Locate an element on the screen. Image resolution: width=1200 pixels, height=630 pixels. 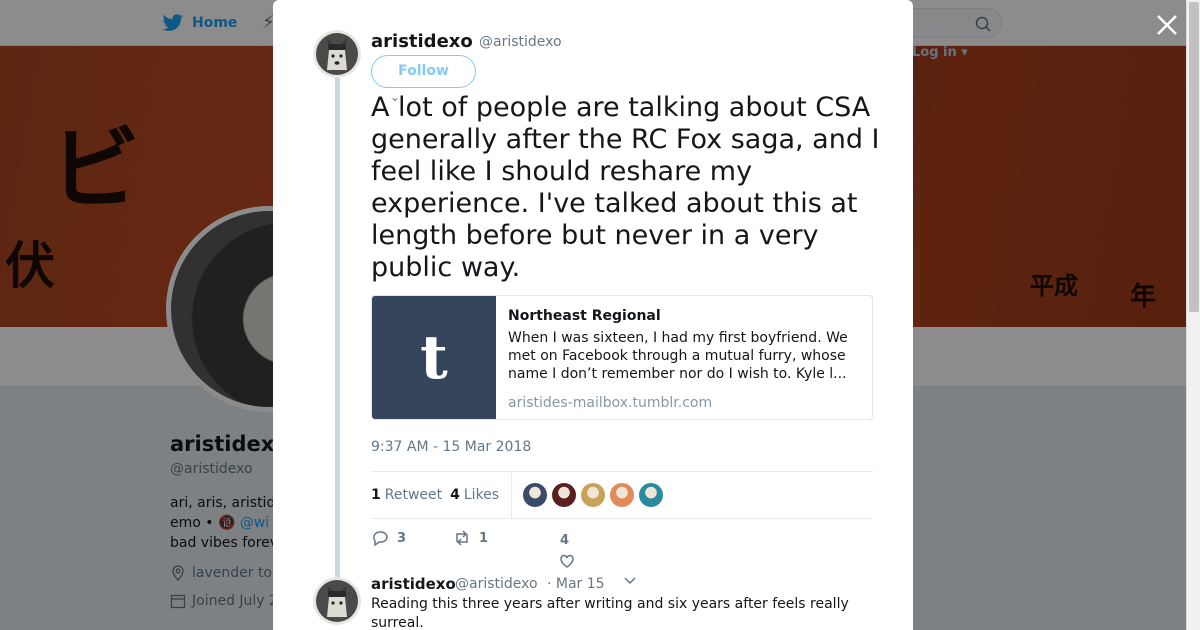
likers-avatars is located at coordinates (593, 495).